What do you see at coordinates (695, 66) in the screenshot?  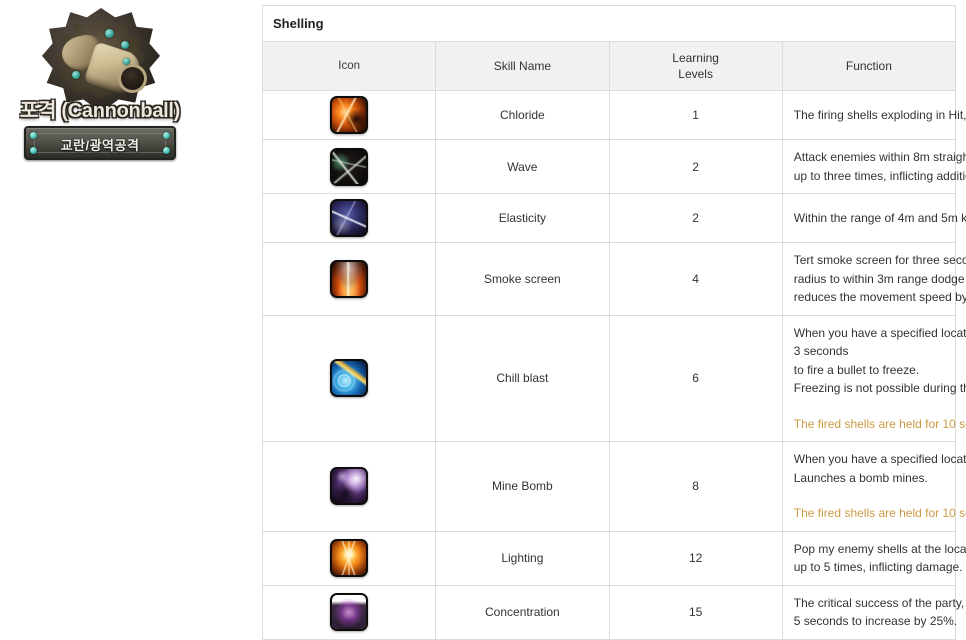 I see `column-header-learning-levels: Learning Levels` at bounding box center [695, 66].